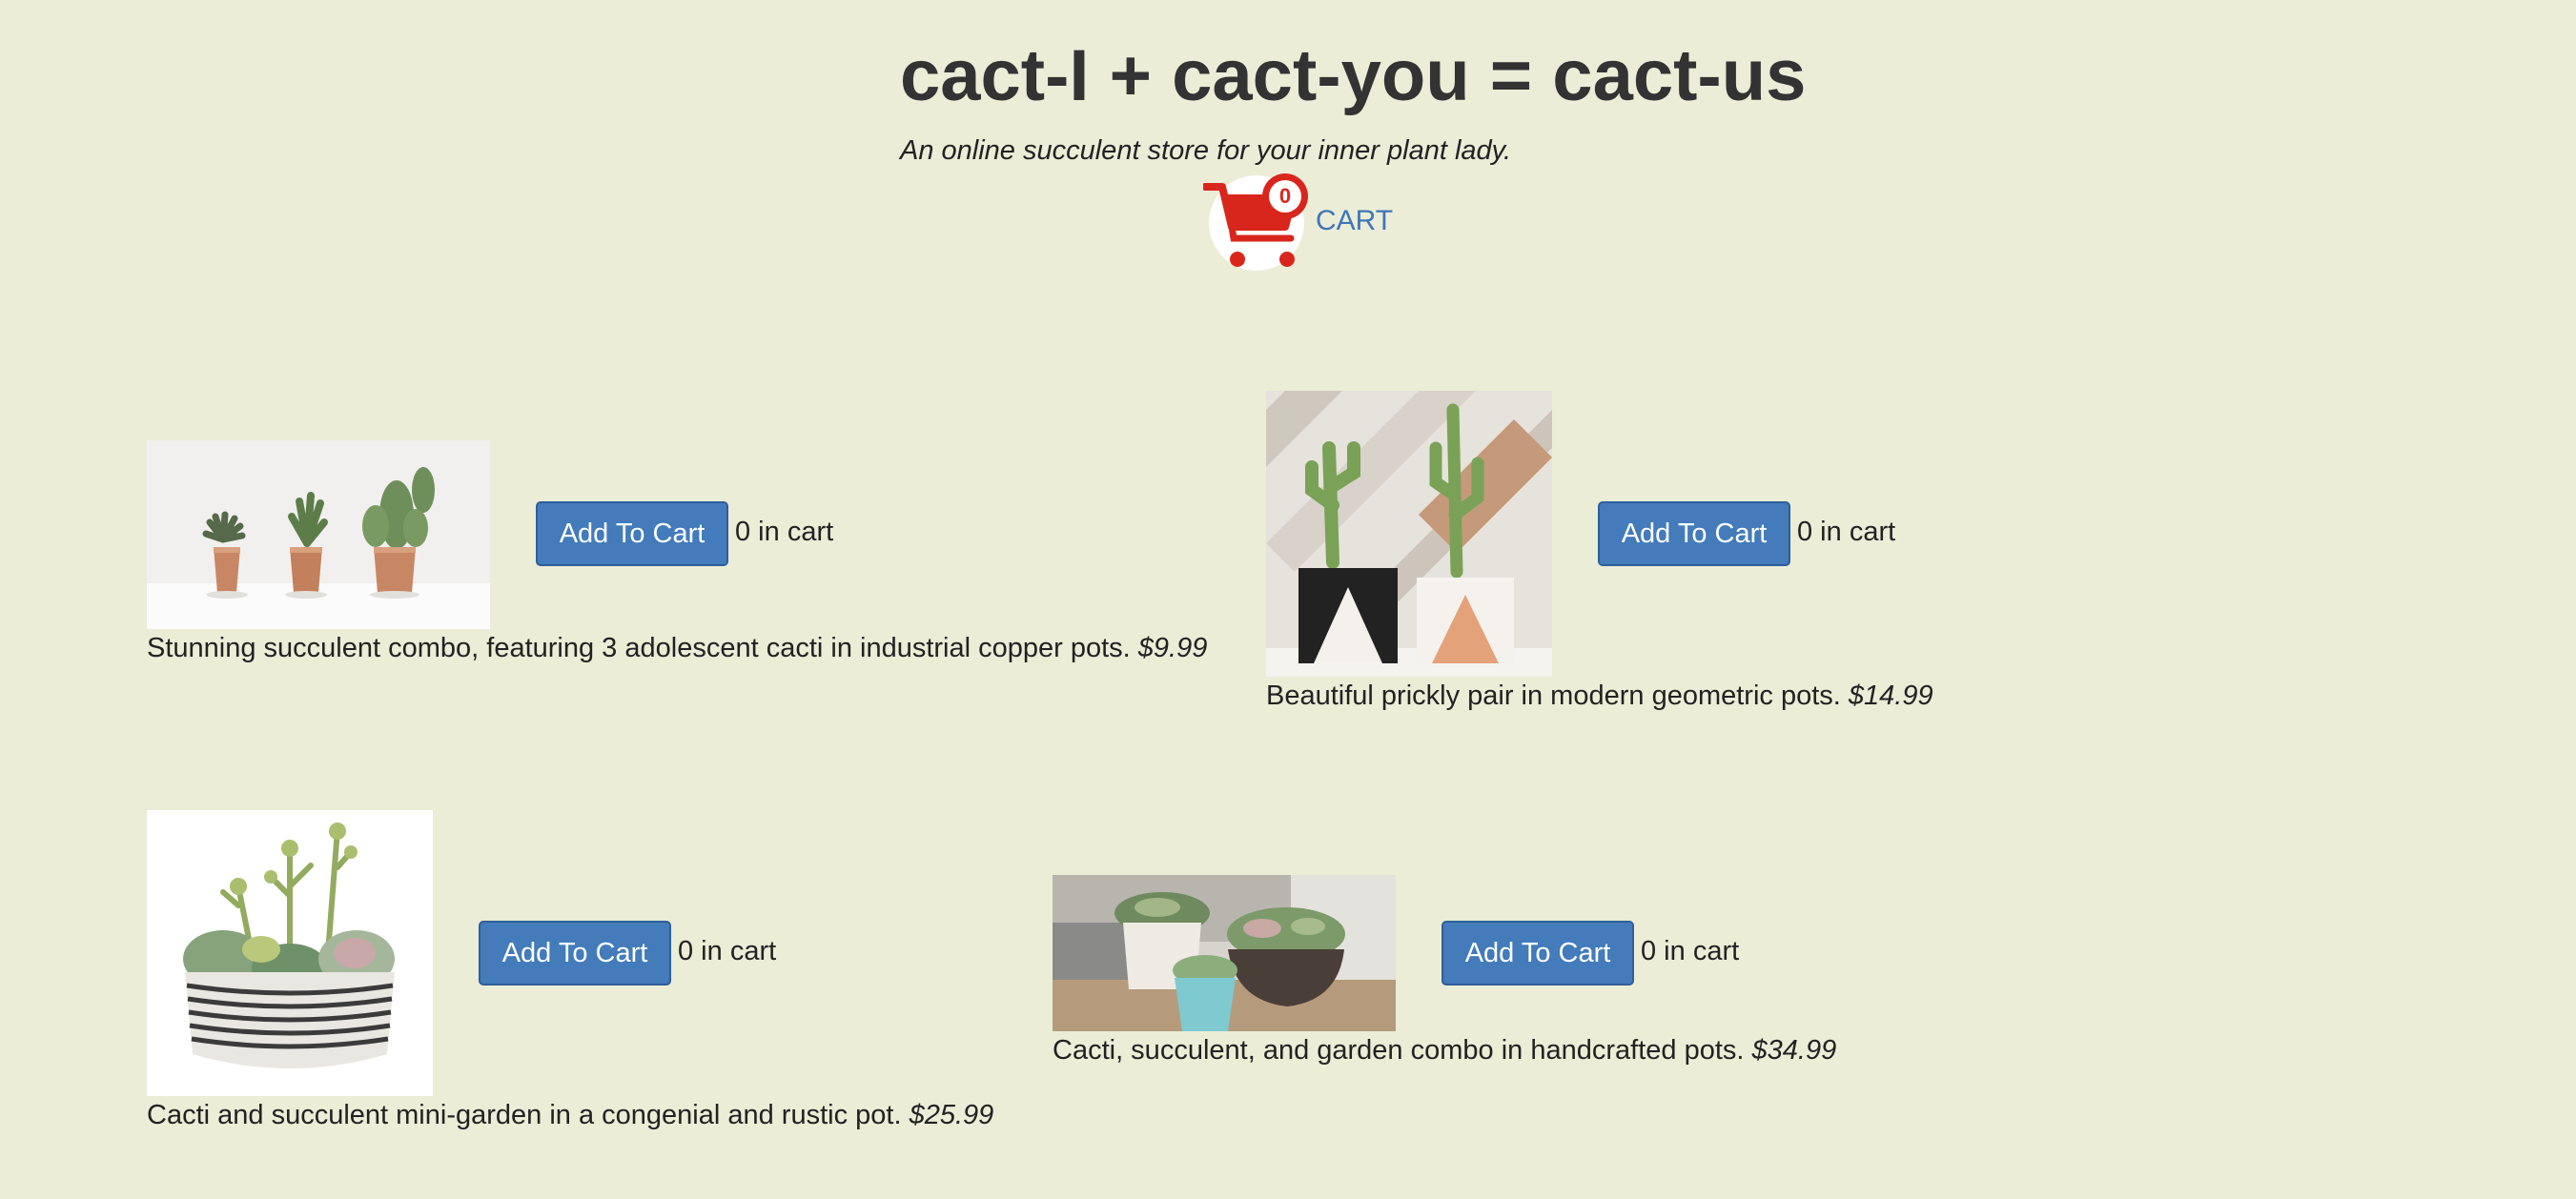  Describe the element at coordinates (952, 1115) in the screenshot. I see `product-price: $25.99` at that location.